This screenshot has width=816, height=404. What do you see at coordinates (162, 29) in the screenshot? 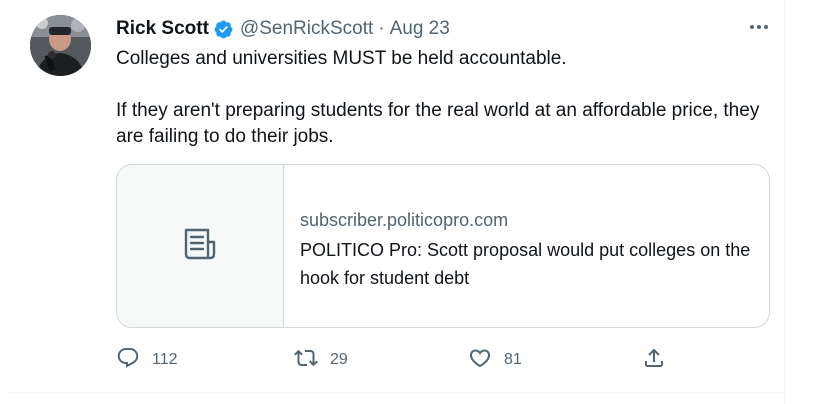
I see `author-name: Rick Scott` at bounding box center [162, 29].